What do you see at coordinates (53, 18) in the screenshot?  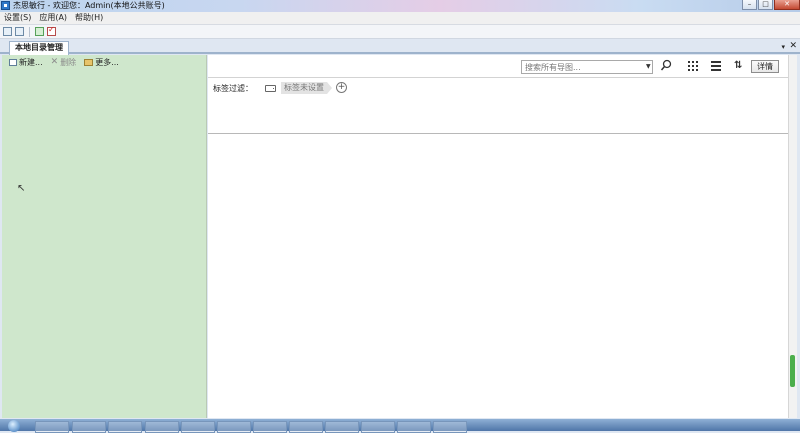 I see `menu-apps: 应用(A)` at bounding box center [53, 18].